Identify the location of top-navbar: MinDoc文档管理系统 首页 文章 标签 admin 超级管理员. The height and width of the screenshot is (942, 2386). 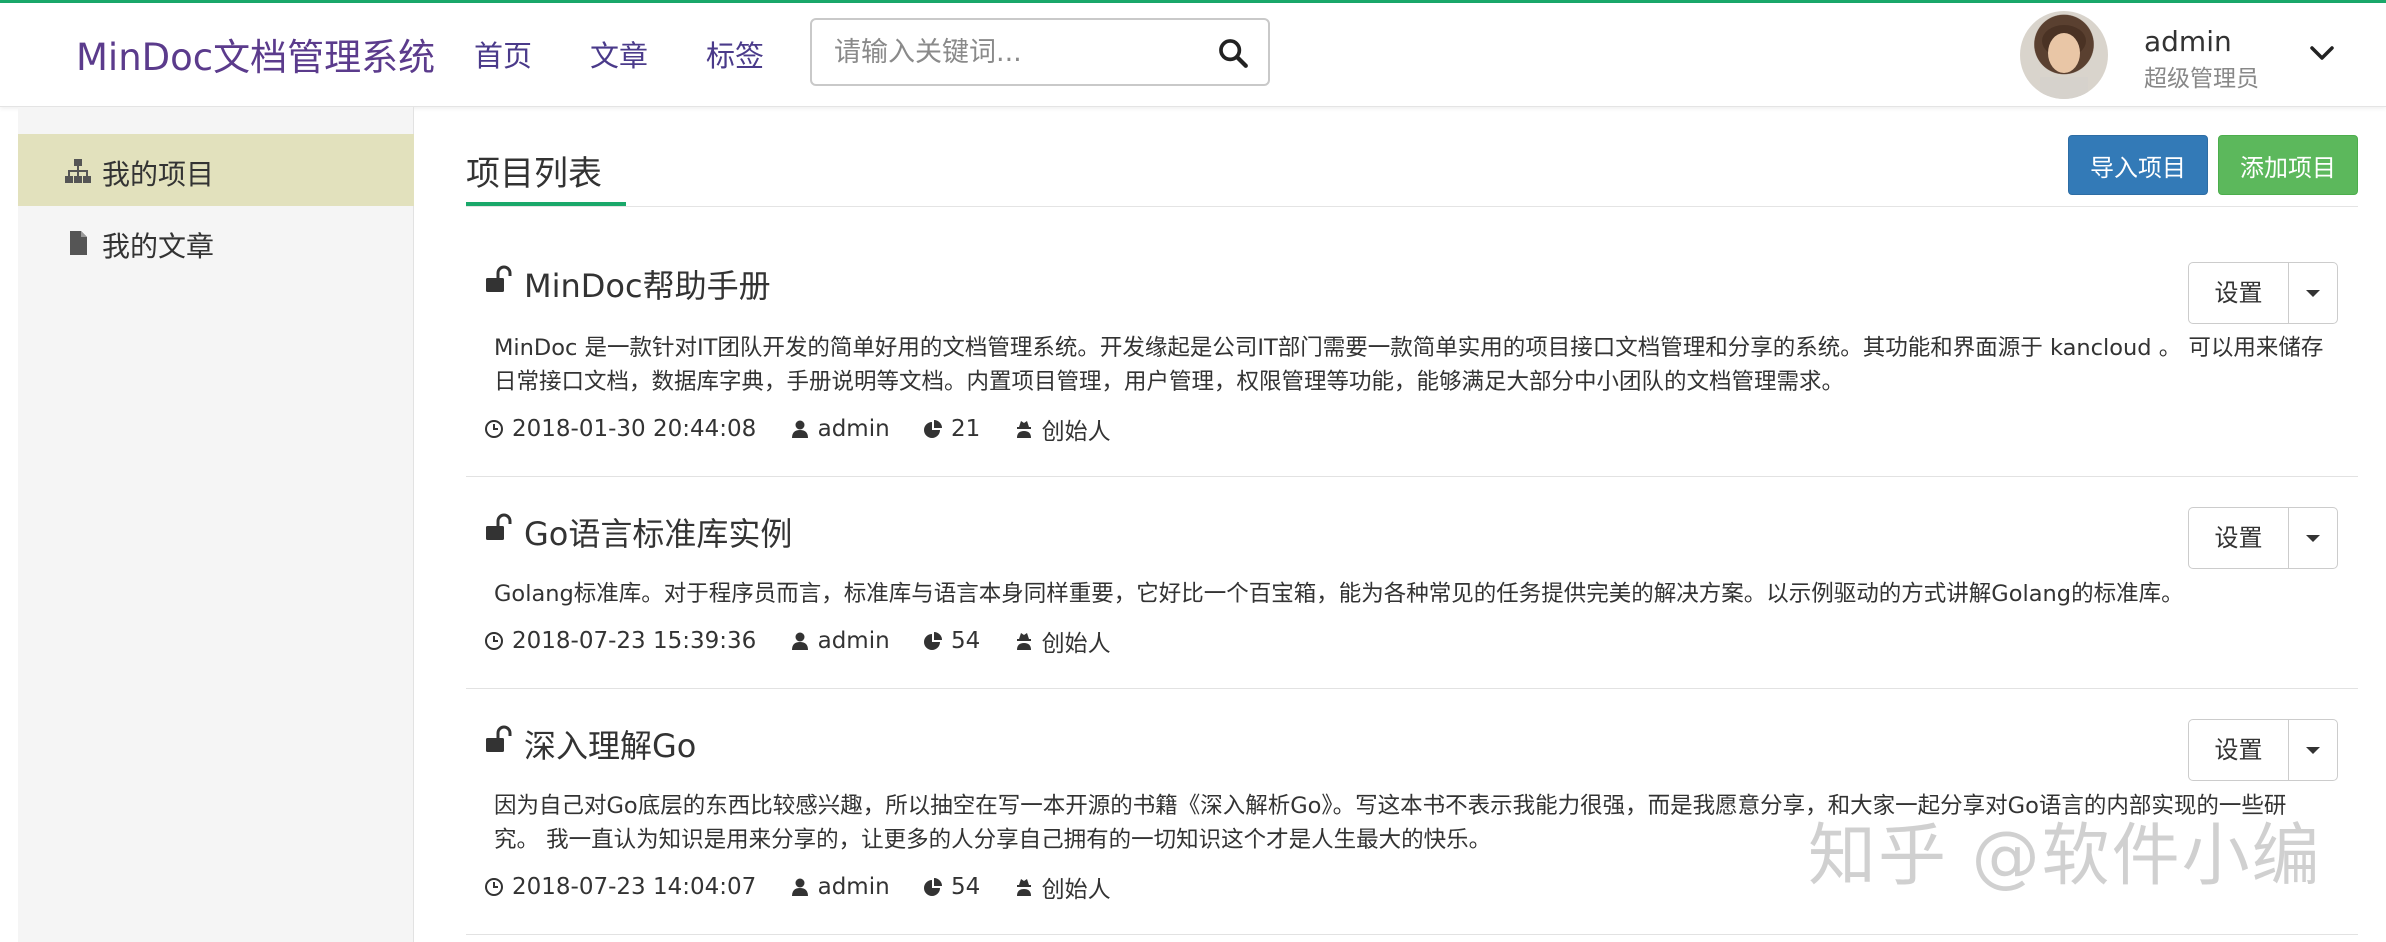
(1193, 55).